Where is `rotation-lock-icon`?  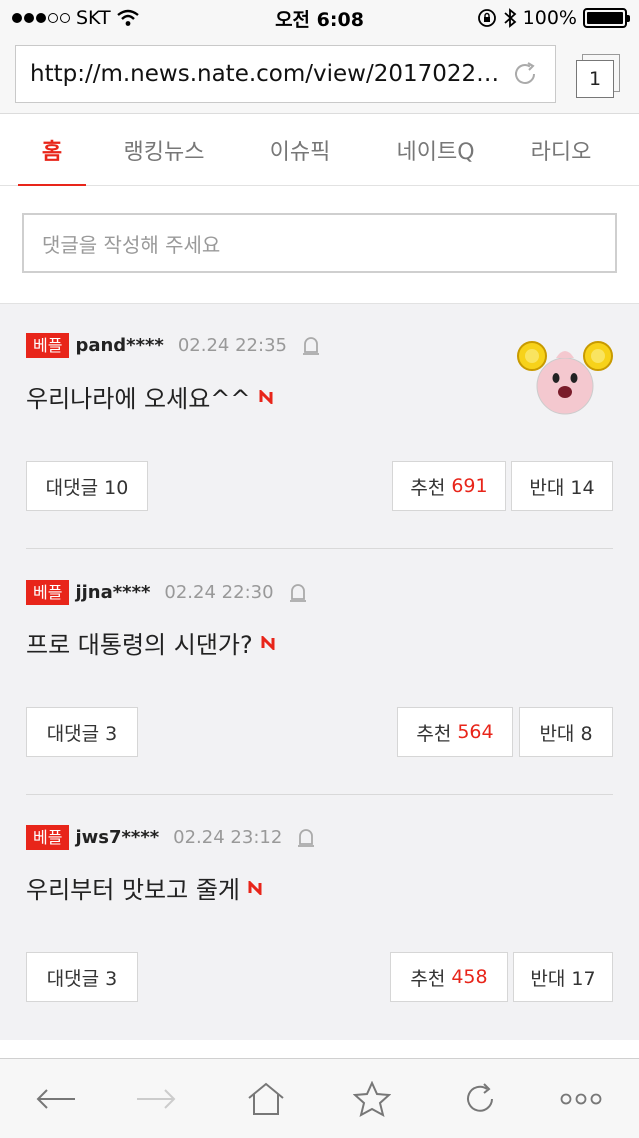
rotation-lock-icon is located at coordinates (486, 18).